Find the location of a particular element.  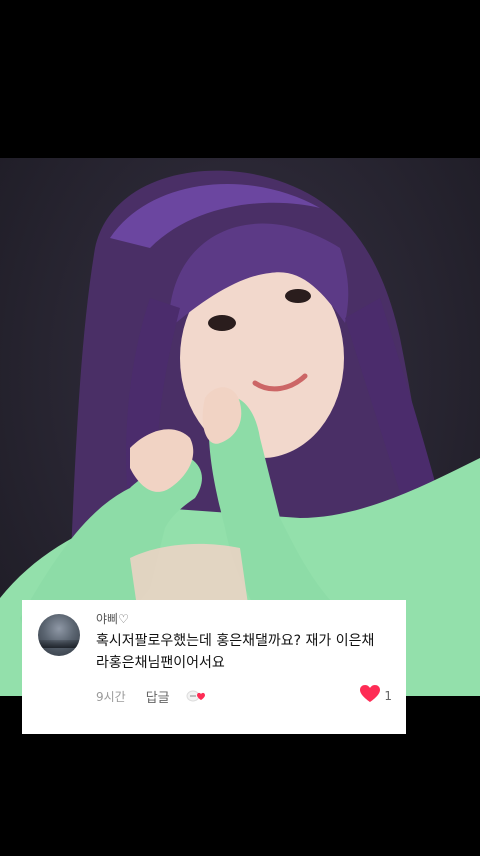

like-area: 1 is located at coordinates (375, 696).